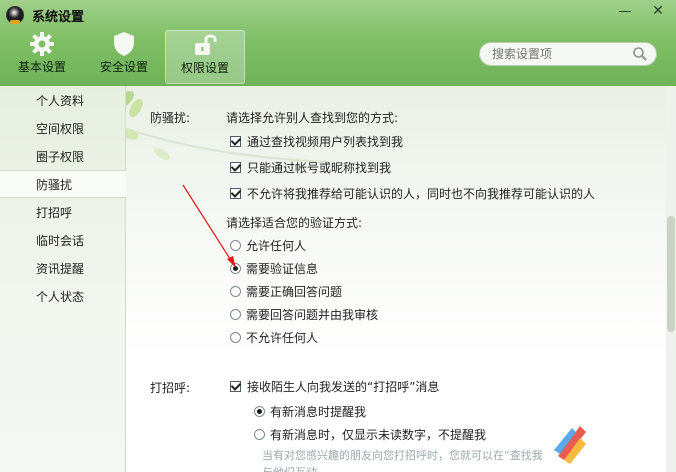 This screenshot has height=472, width=676. I want to click on greeting-notify-count-only: 有新消息时，仅显示未读数字，不提醒我, so click(370, 434).